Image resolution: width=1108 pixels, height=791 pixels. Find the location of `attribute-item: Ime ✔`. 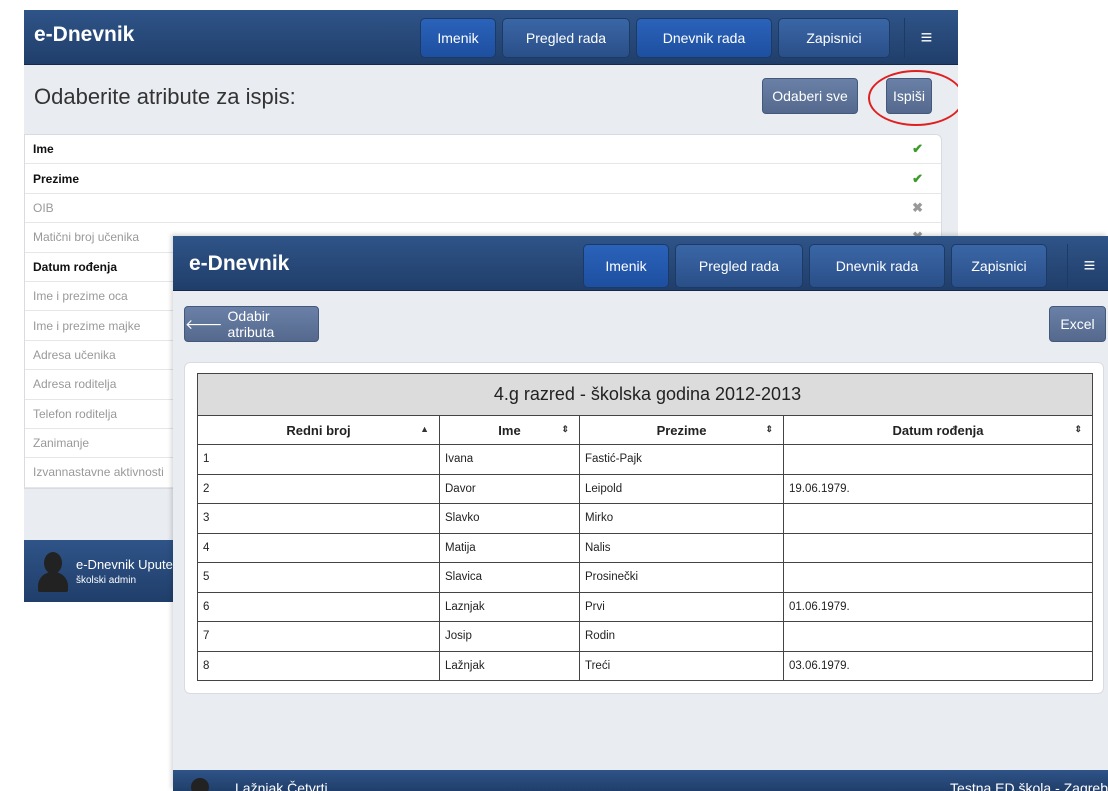

attribute-item: Ime ✔ is located at coordinates (483, 150).